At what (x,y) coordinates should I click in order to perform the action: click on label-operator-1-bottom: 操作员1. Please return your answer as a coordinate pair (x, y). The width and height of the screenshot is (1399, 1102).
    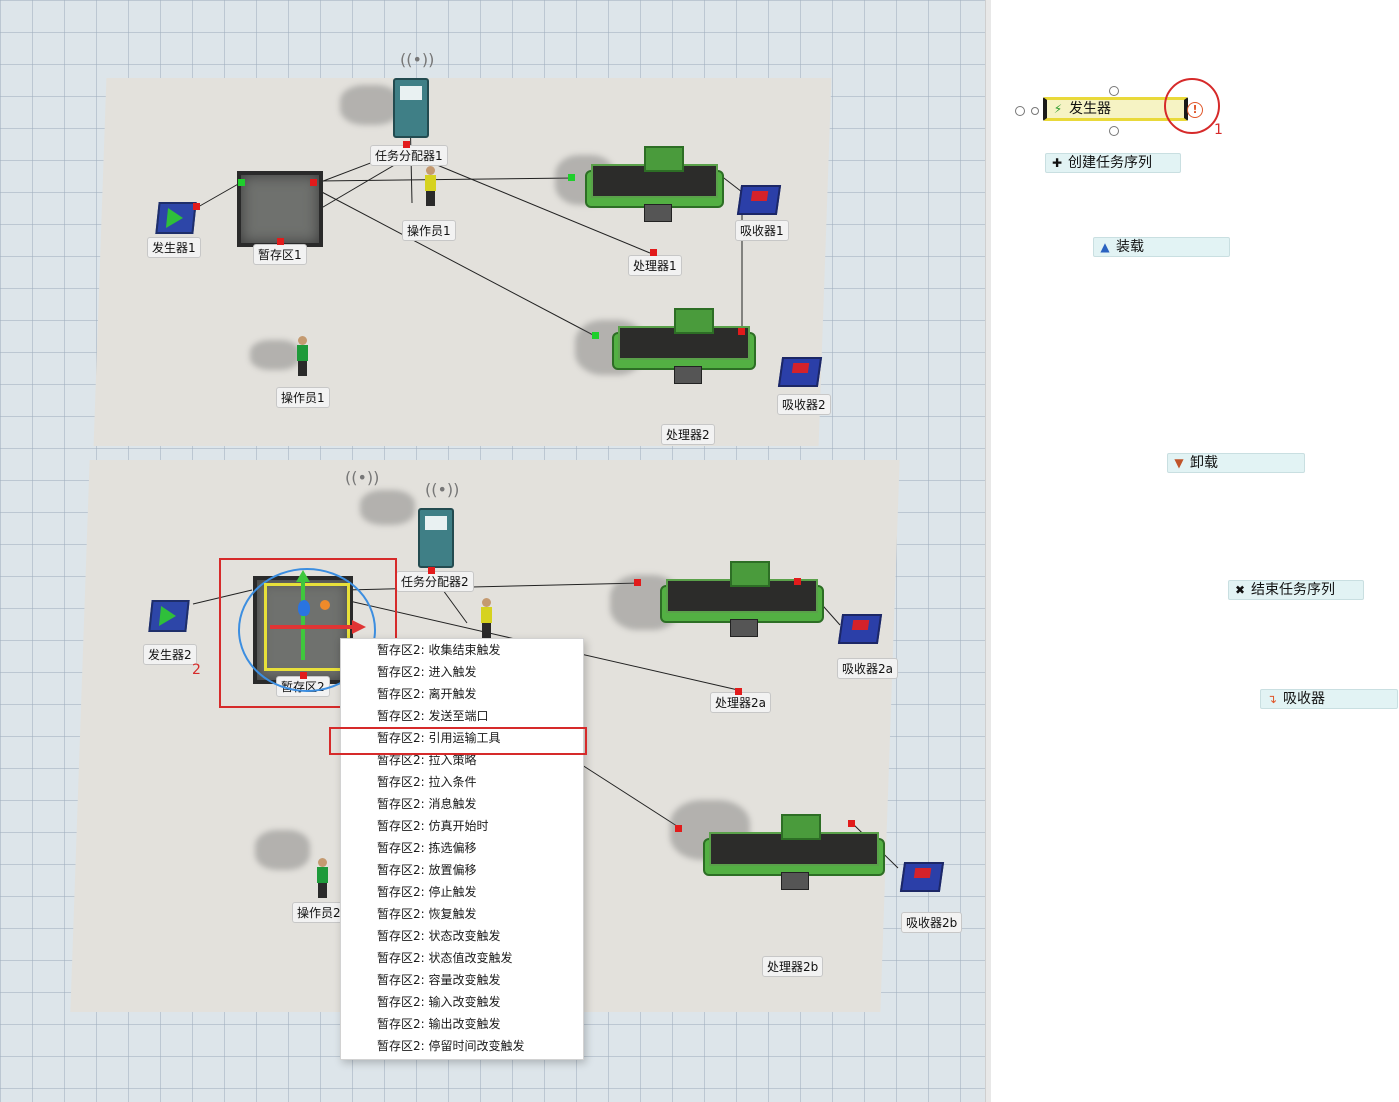
    Looking at the image, I should click on (303, 397).